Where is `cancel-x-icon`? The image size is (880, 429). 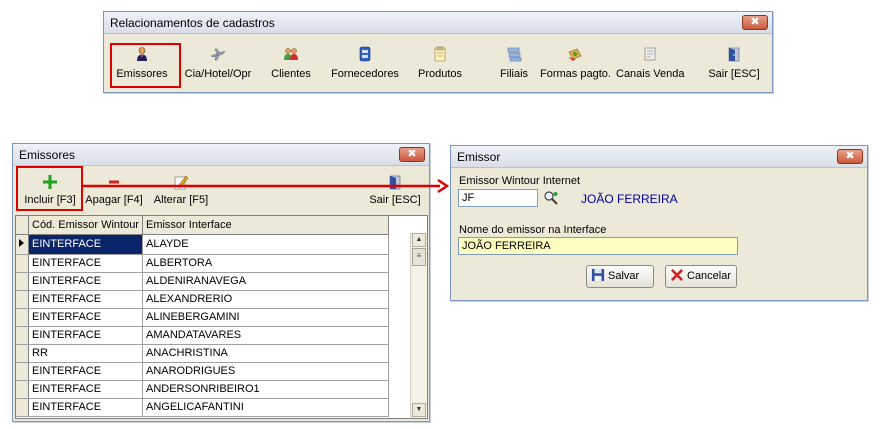 cancel-x-icon is located at coordinates (677, 275).